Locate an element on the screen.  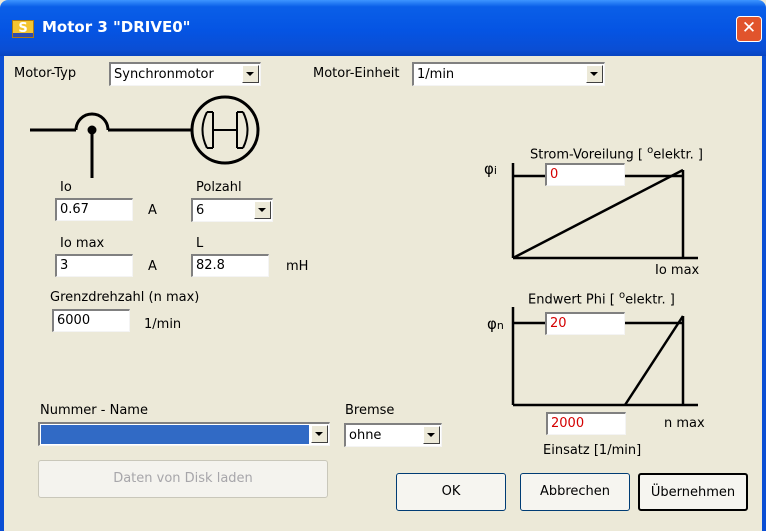
speed-advance-title: Endwert Phi [ oelektr. ] is located at coordinates (601, 298).